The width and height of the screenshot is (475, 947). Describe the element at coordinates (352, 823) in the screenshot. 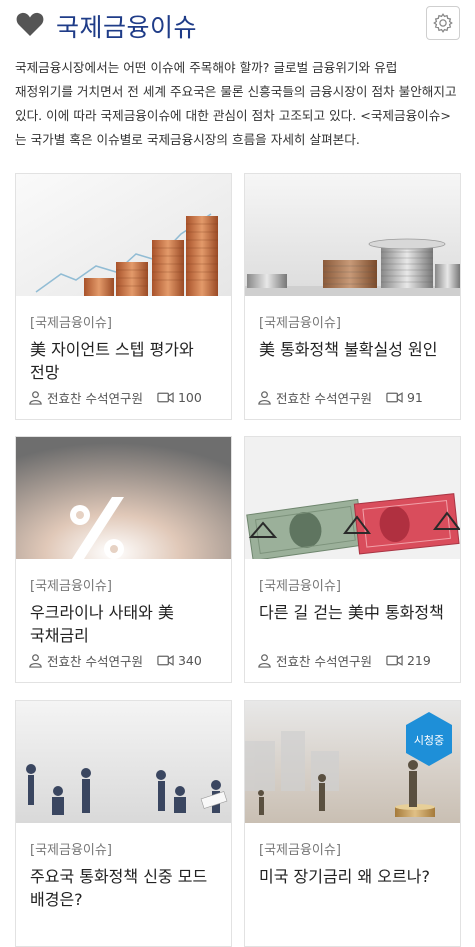

I see `article-card: 시청중 [국제금융이슈] 미국 장기금리 왜 오르나?` at that location.